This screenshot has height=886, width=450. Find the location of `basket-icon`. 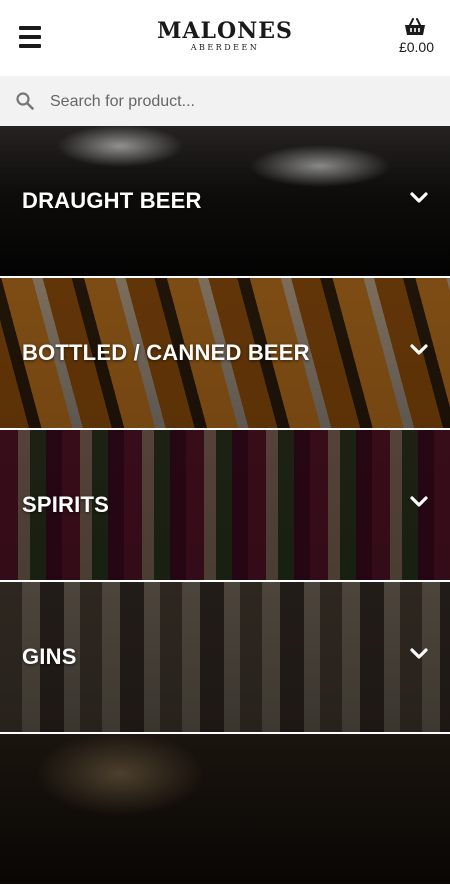

basket-icon is located at coordinates (415, 26).